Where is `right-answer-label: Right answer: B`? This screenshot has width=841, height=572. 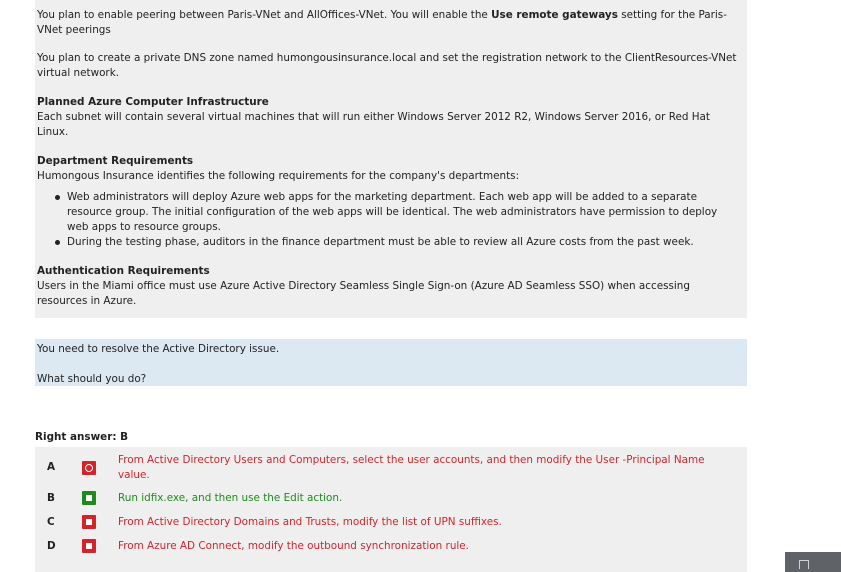 right-answer-label: Right answer: B is located at coordinates (82, 437).